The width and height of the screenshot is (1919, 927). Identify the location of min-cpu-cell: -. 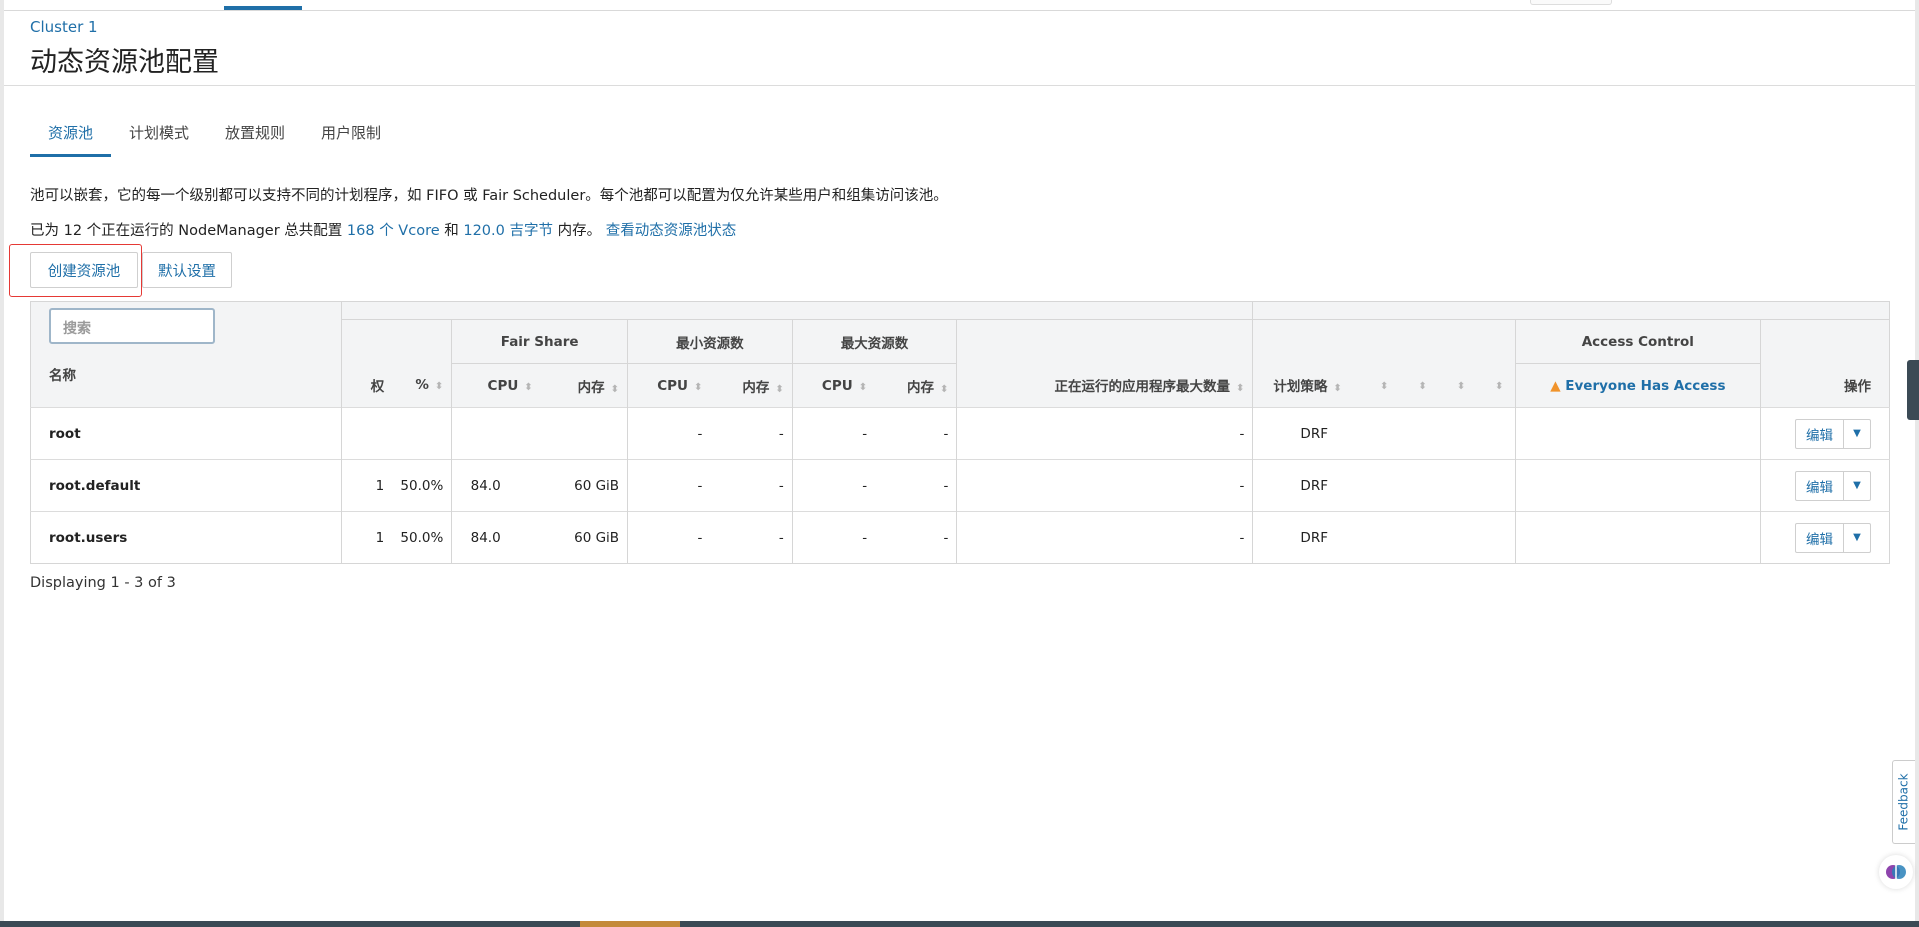
(669, 537).